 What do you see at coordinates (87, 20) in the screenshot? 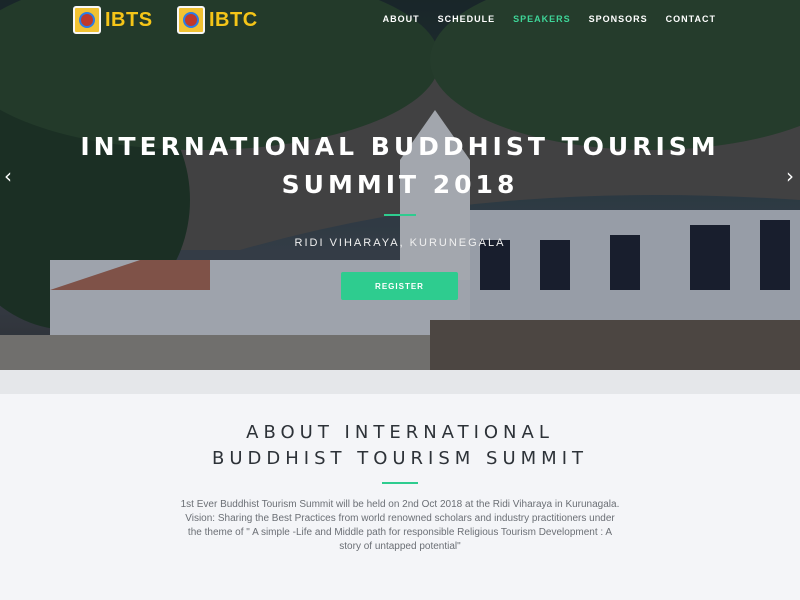
I see `ibts-emblem-icon` at bounding box center [87, 20].